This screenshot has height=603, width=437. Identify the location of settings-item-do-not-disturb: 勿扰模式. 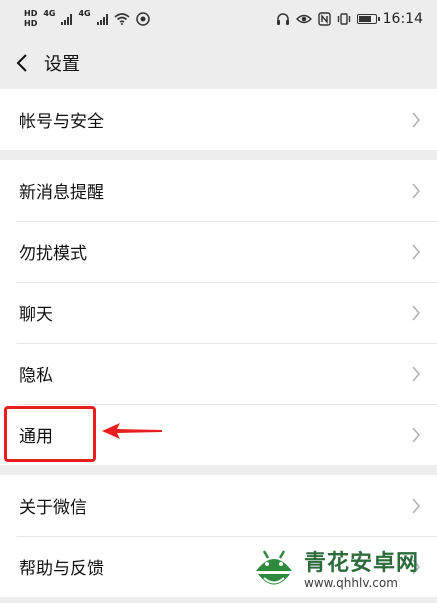
(218, 251).